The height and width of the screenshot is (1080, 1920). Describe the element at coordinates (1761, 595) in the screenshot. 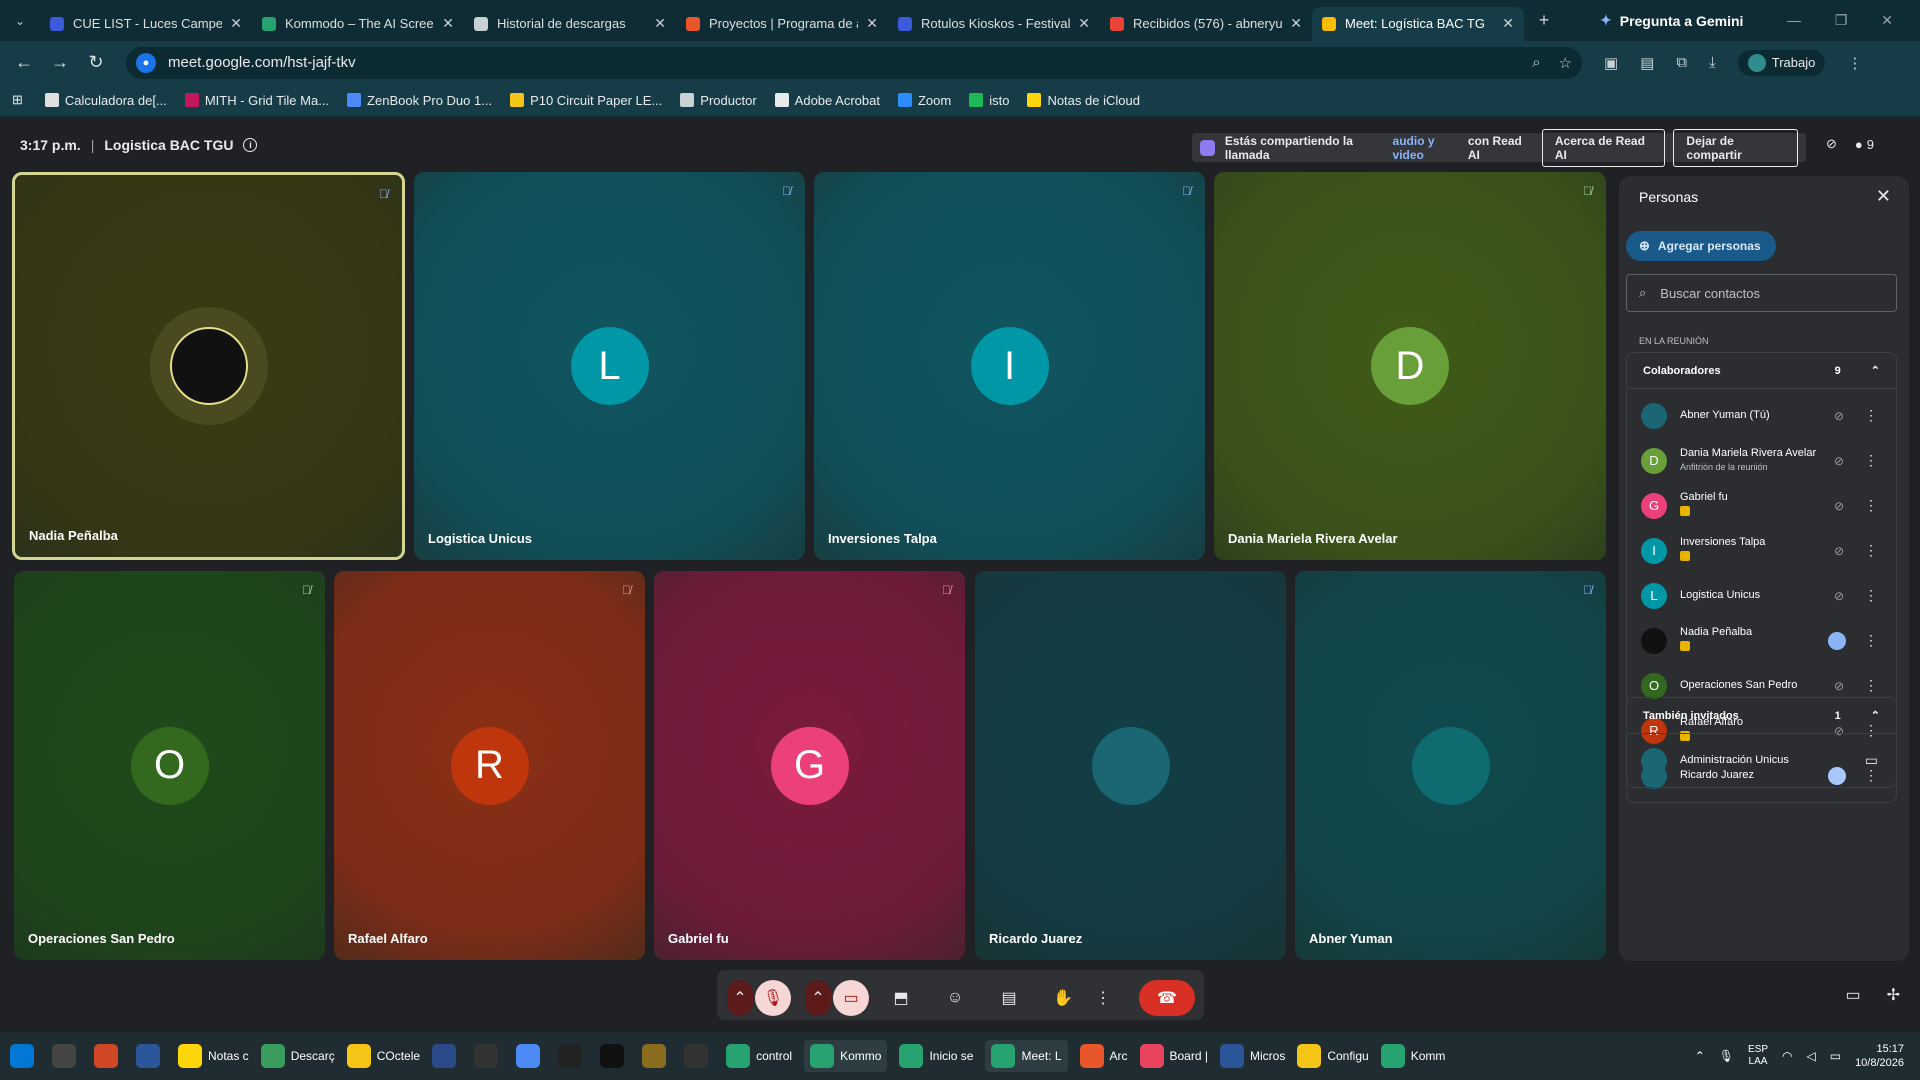

I see `participant-list-item: L Logistica Unicus ⊘ ⋮` at that location.